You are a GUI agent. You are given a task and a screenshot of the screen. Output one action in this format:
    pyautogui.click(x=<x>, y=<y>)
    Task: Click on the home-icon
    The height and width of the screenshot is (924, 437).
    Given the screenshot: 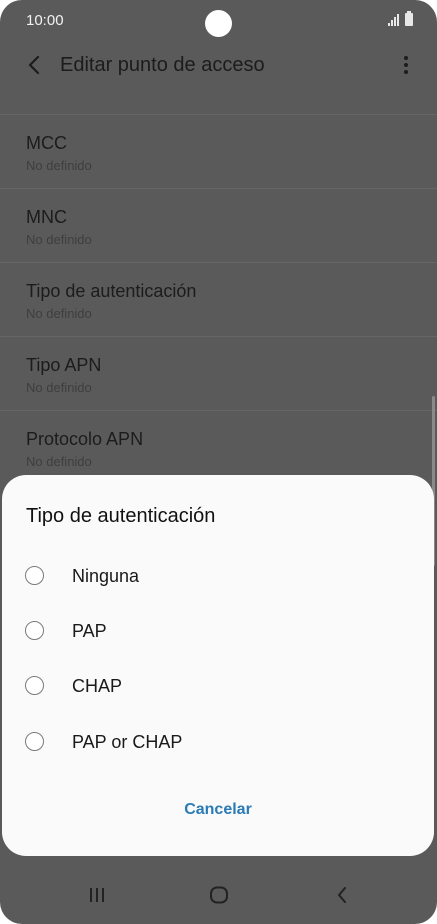 What is the action you would take?
    pyautogui.click(x=219, y=895)
    